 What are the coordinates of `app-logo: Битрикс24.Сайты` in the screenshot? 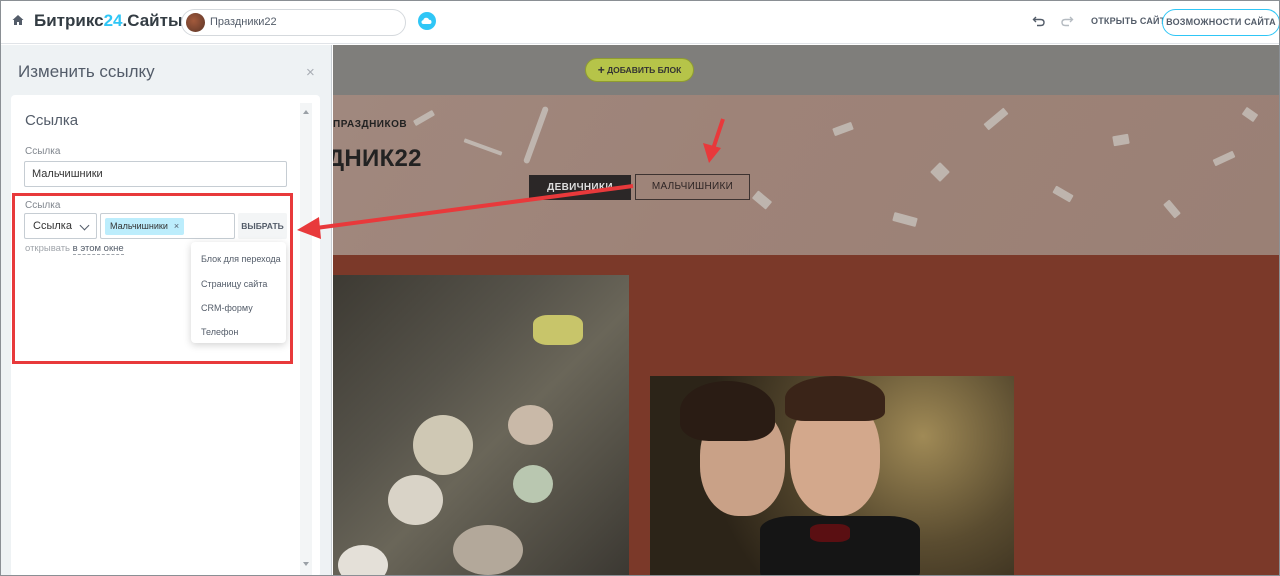 It's located at (108, 21).